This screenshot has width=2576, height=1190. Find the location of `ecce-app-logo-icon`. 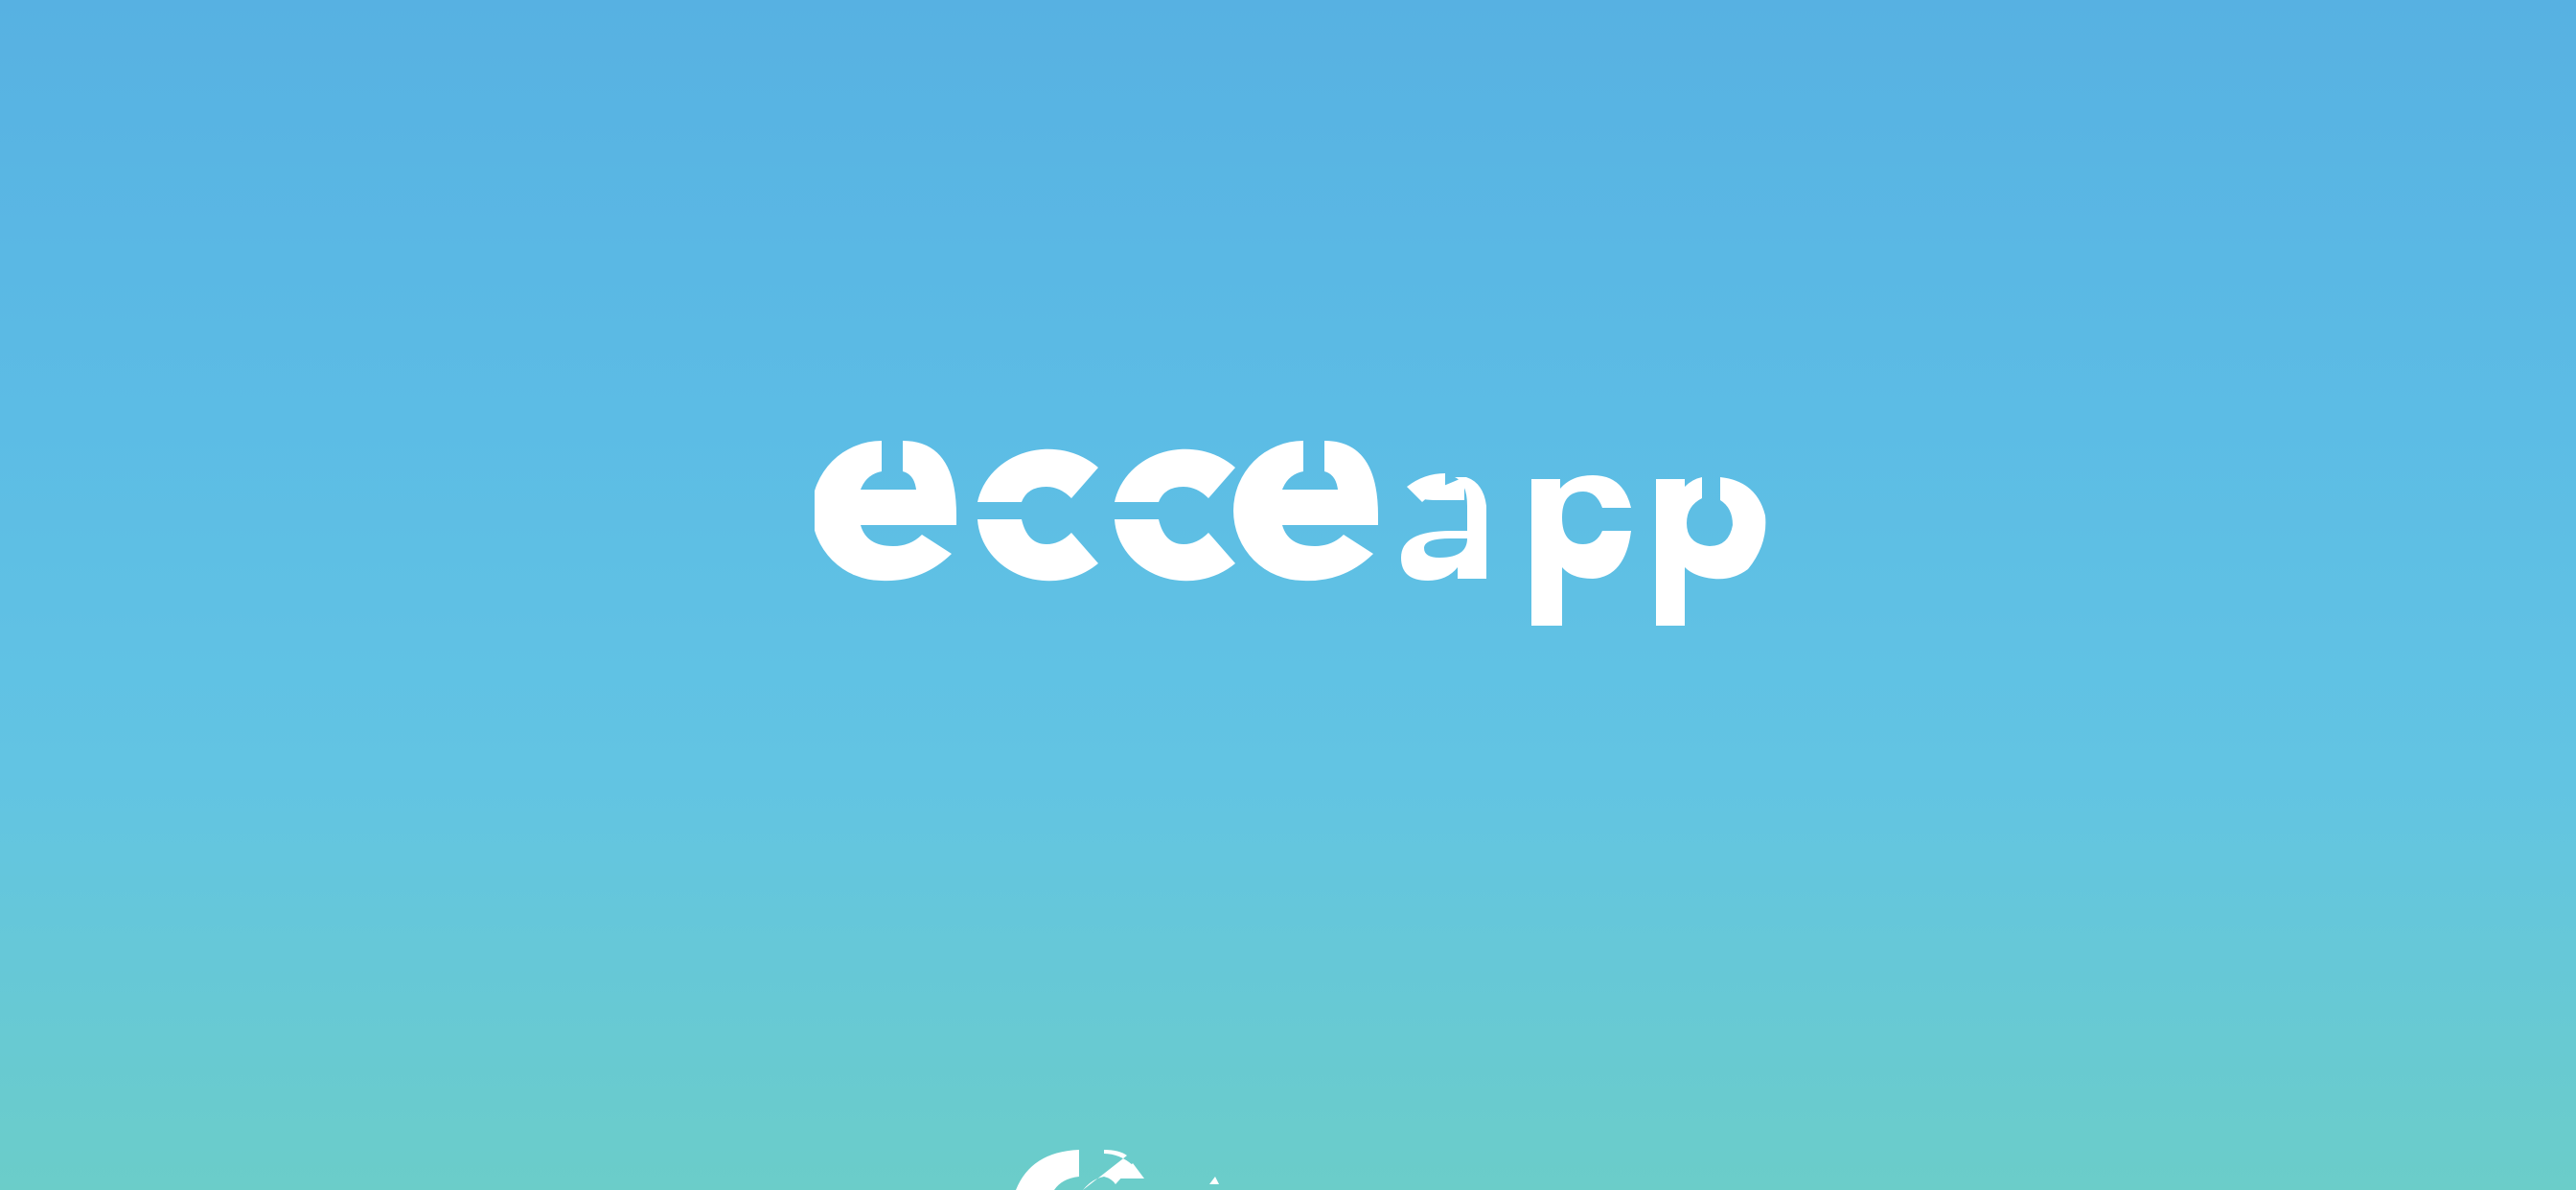

ecce-app-logo-icon is located at coordinates (1290, 533).